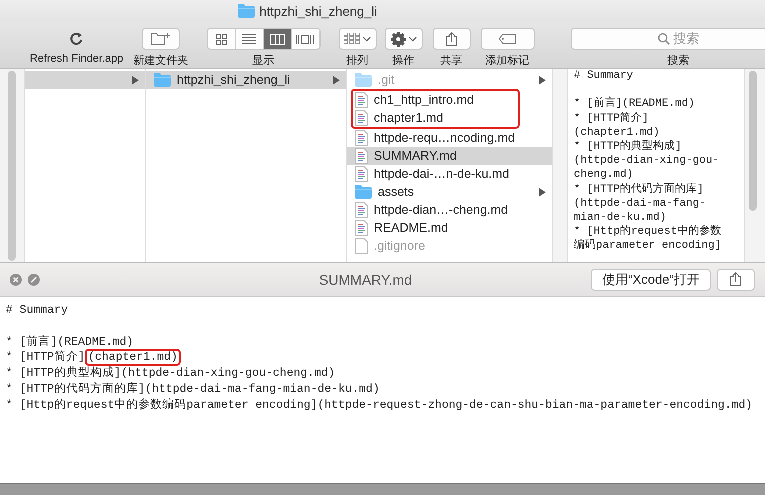 The width and height of the screenshot is (765, 495). I want to click on close-icon, so click(16, 280).